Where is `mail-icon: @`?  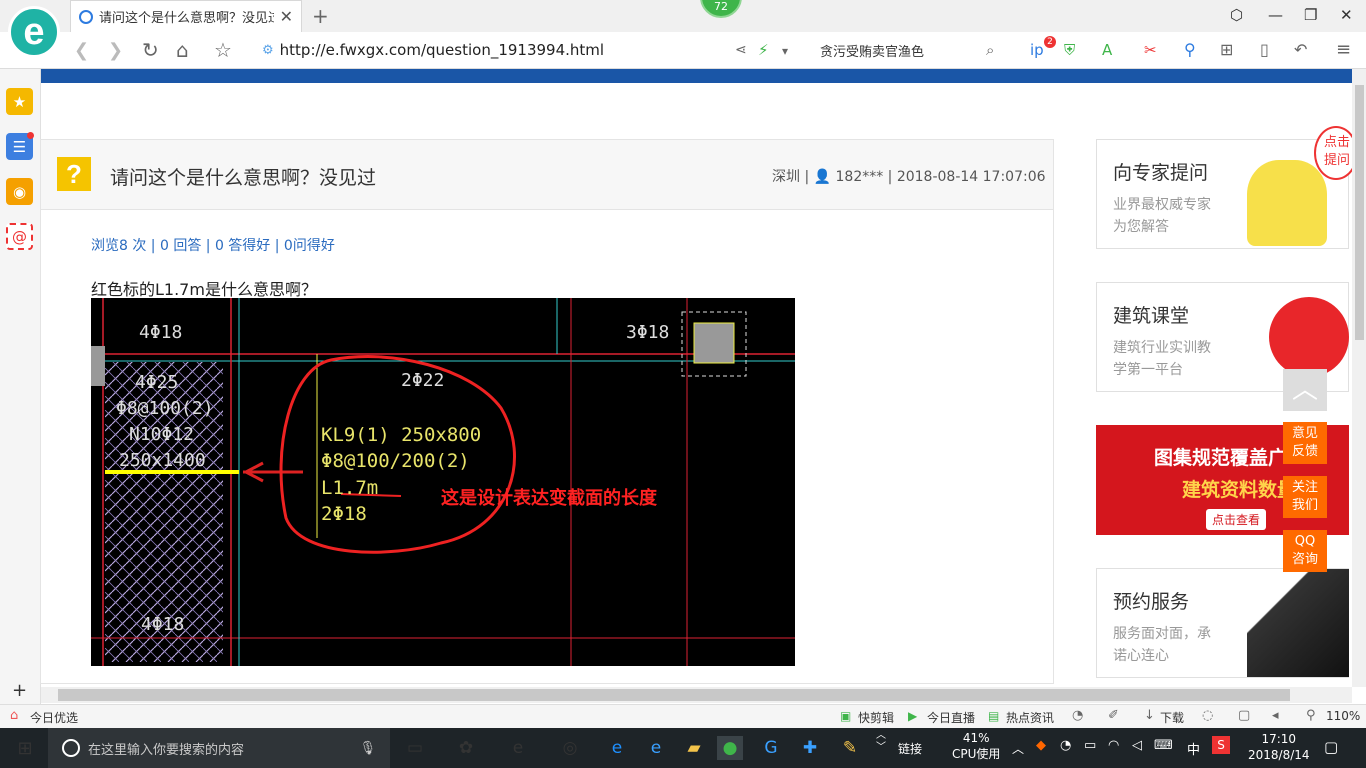
mail-icon: @ is located at coordinates (19, 236).